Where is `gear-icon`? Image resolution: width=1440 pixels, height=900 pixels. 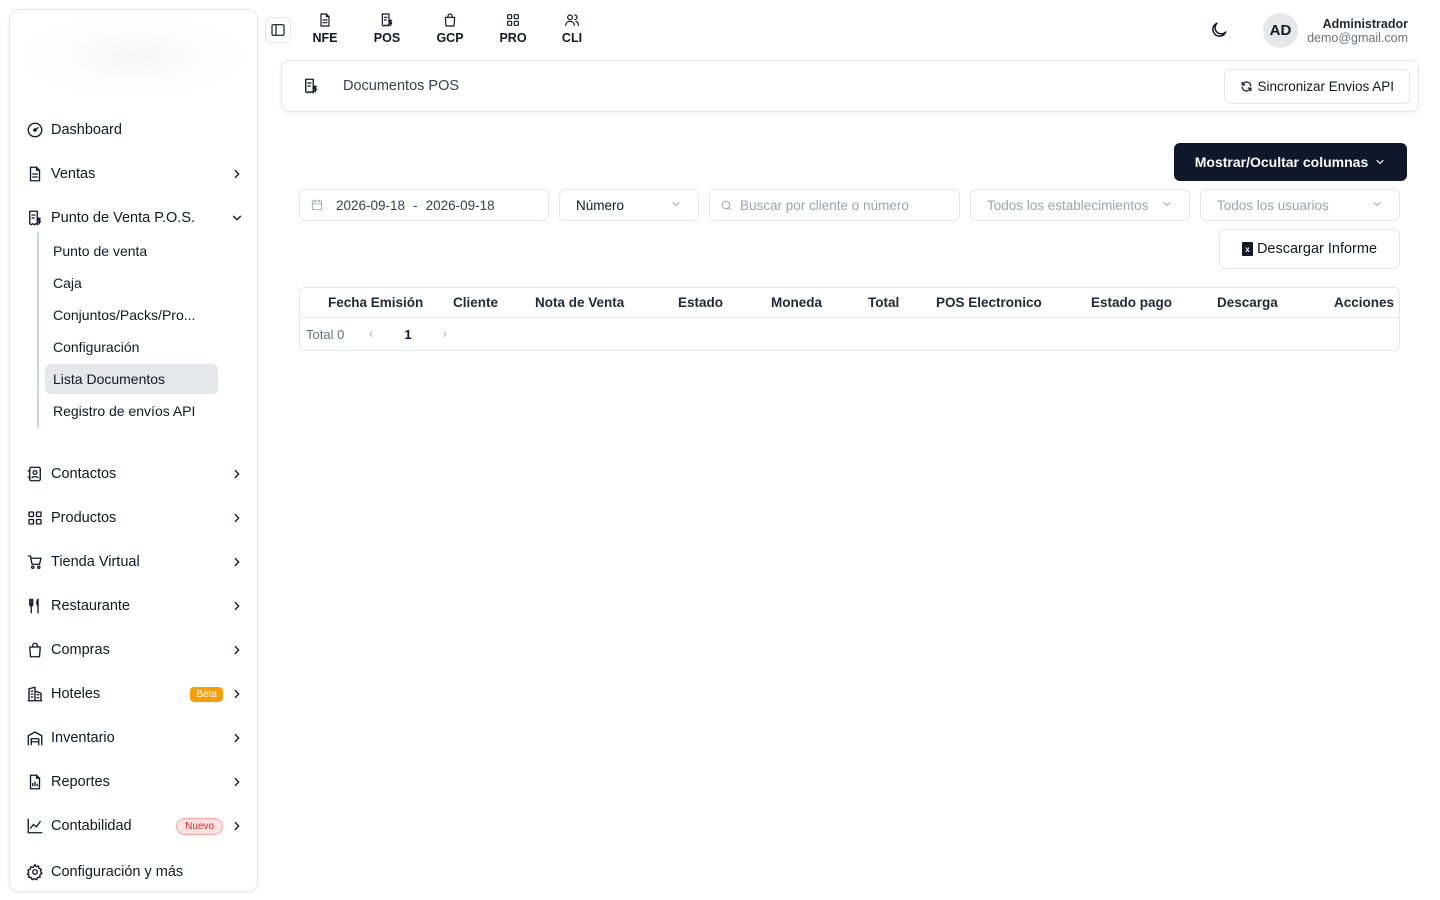
gear-icon is located at coordinates (35, 872).